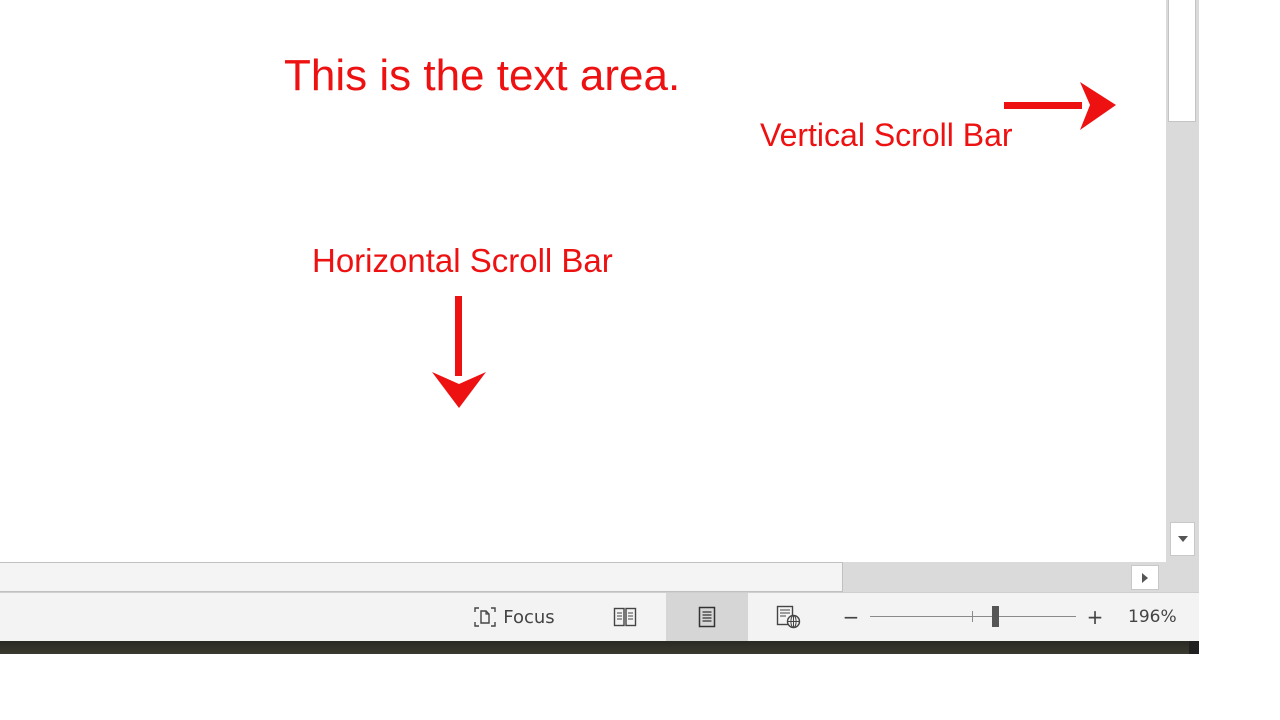 The width and height of the screenshot is (1280, 720). Describe the element at coordinates (851, 617) in the screenshot. I see `zoom-out-button: −` at that location.